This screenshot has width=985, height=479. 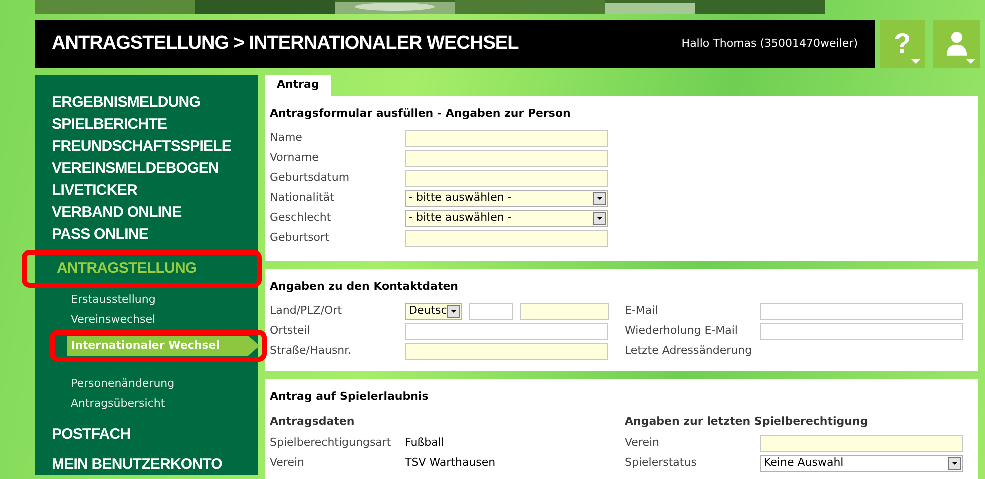 I want to click on nav-item: FREUNDSCHAFTSSPIELE, so click(x=155, y=147).